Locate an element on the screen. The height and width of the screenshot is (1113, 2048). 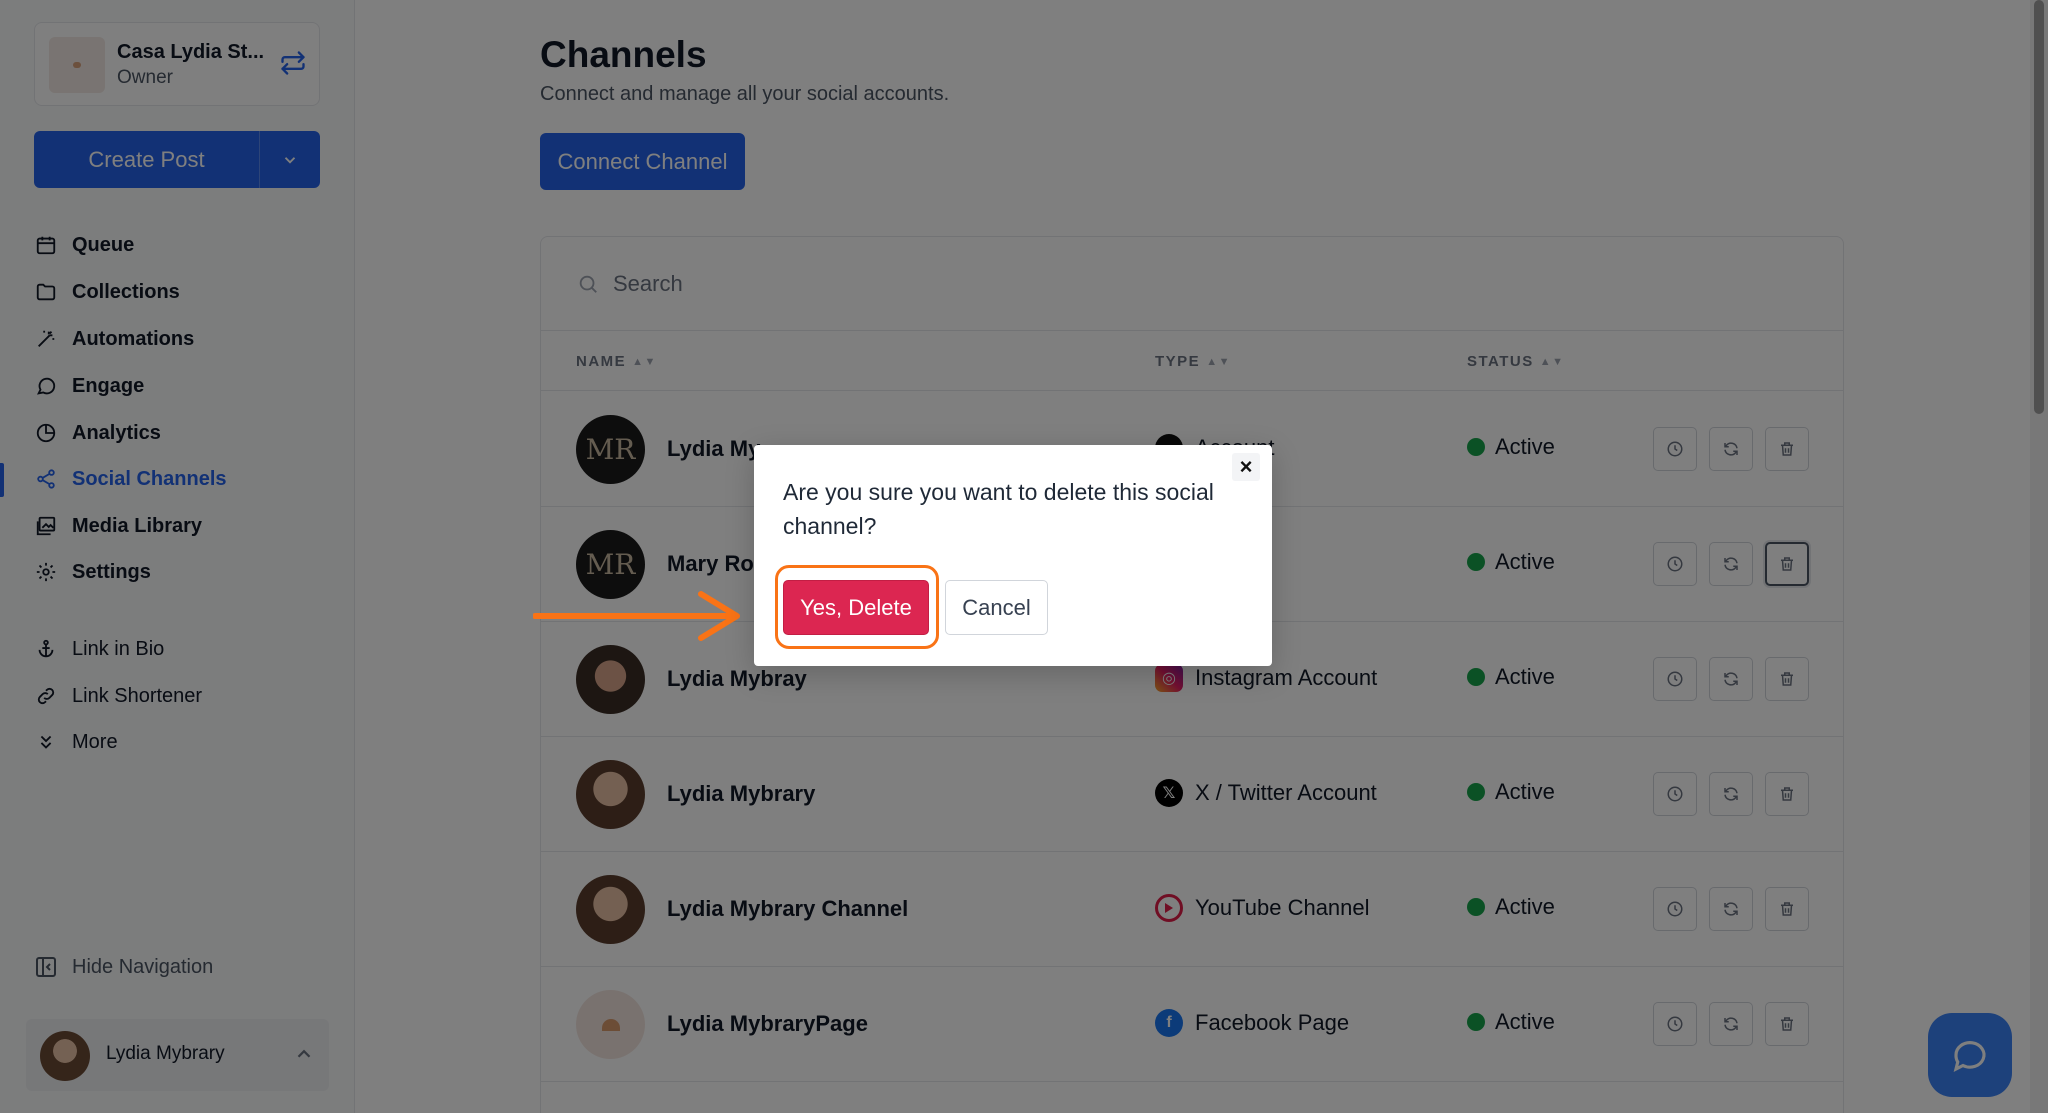
cancel-button: Cancel is located at coordinates (996, 607).